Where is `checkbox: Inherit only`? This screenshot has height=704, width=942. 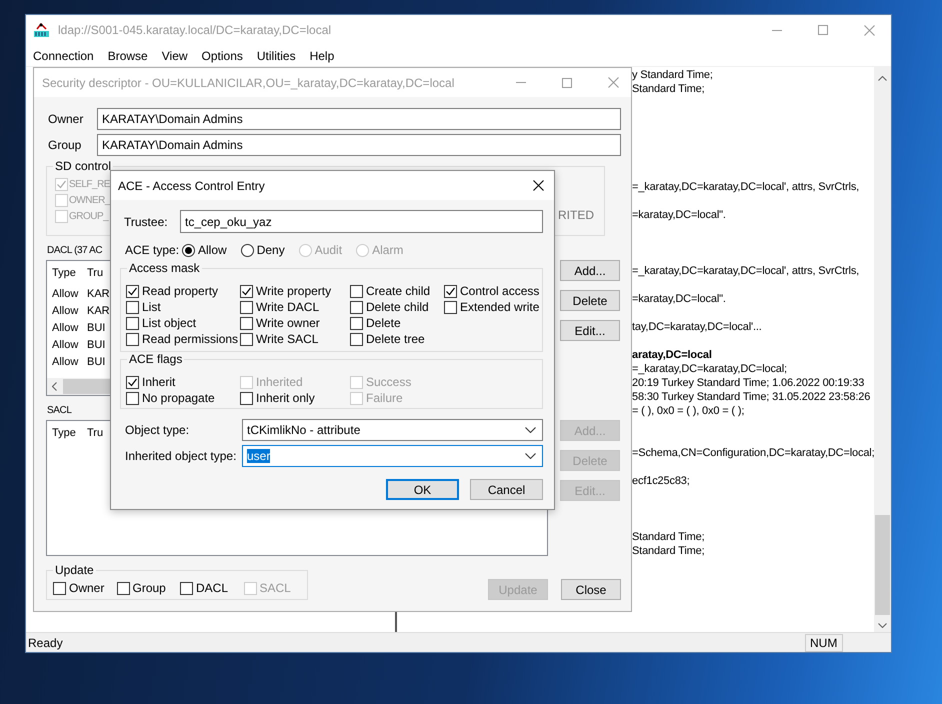 checkbox: Inherit only is located at coordinates (295, 398).